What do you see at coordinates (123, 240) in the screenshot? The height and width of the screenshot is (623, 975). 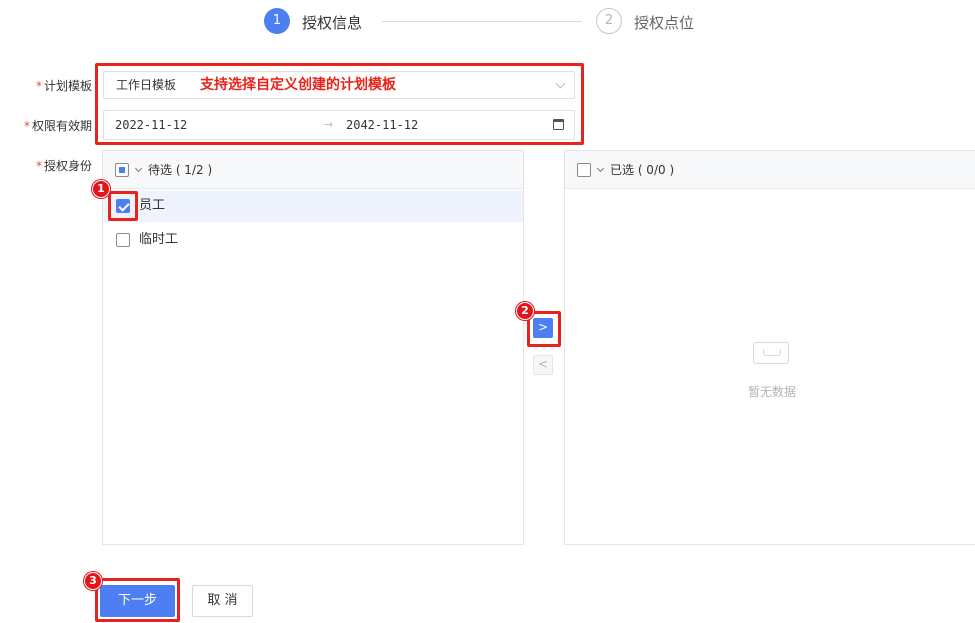 I see `item-checkbox` at bounding box center [123, 240].